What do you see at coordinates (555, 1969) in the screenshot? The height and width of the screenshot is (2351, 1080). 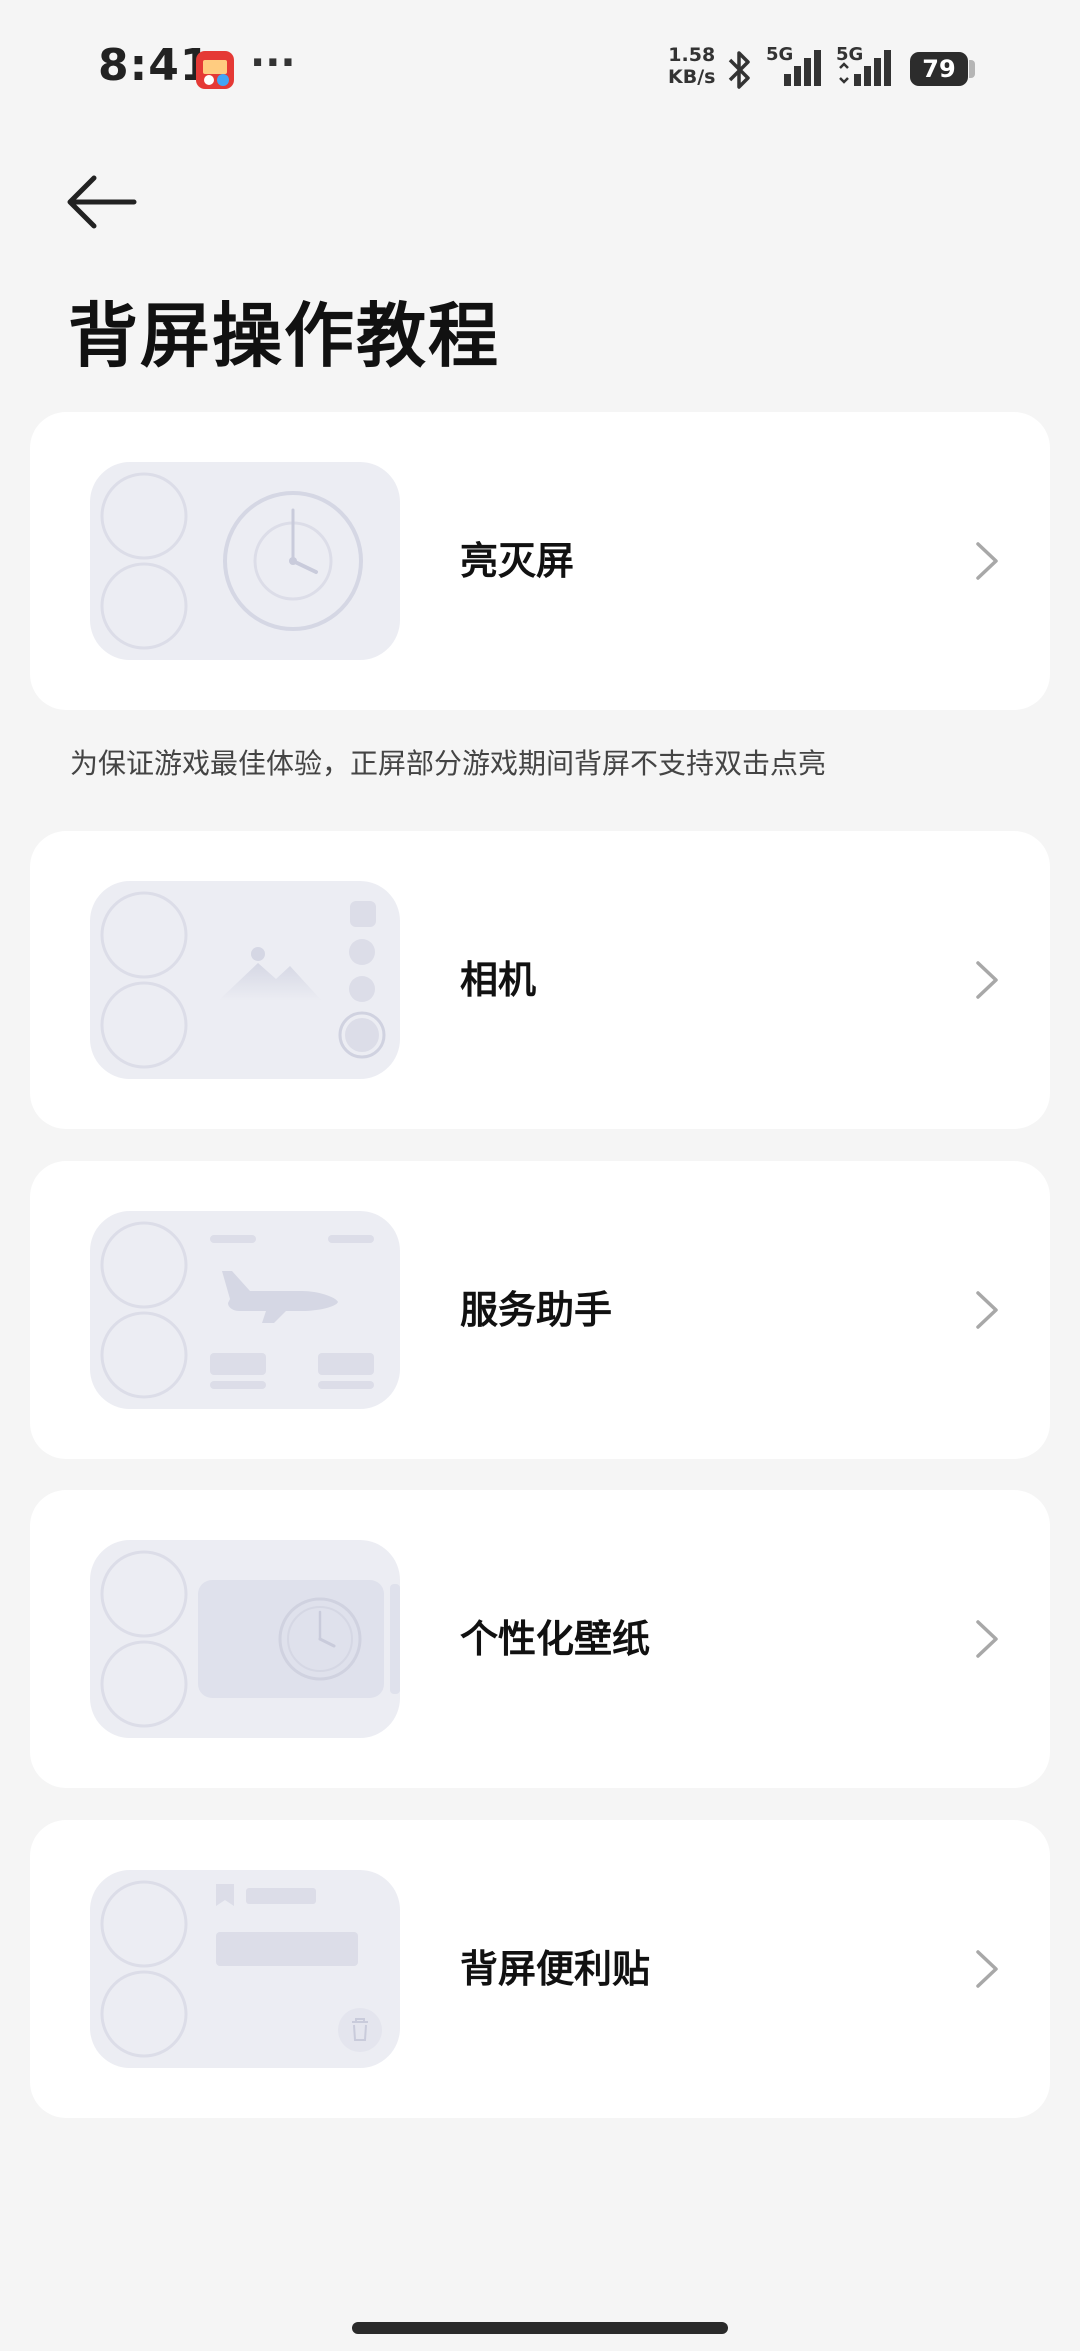 I see `card-label: 背屏便利贴` at bounding box center [555, 1969].